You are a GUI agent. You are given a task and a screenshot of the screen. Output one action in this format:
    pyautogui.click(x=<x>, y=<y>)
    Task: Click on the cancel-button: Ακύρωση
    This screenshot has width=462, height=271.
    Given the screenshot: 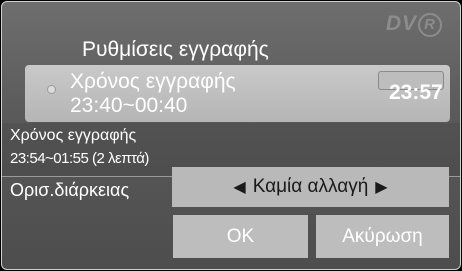 What is the action you would take?
    pyautogui.click(x=382, y=236)
    